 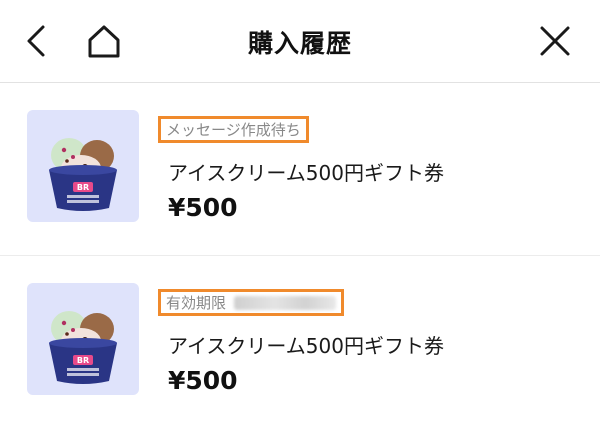 I want to click on expiry-badge: 有効期限, so click(x=251, y=302).